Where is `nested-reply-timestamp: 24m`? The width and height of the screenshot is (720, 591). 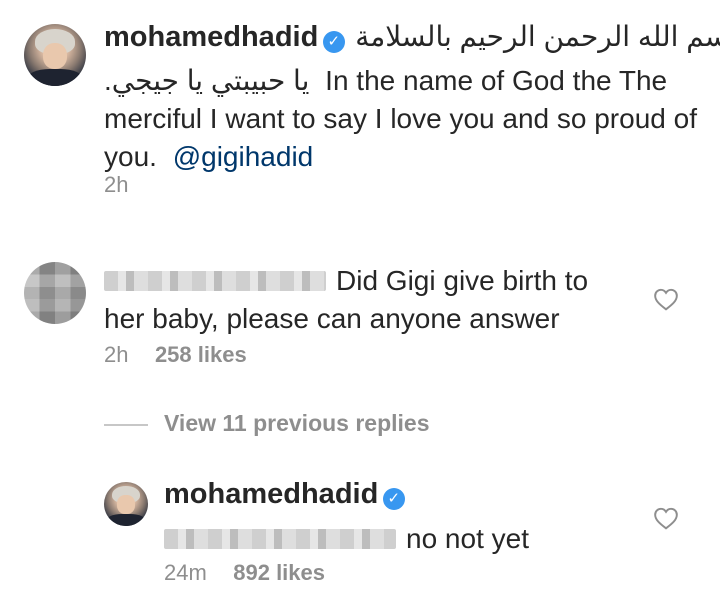
nested-reply-timestamp: 24m is located at coordinates (185, 572).